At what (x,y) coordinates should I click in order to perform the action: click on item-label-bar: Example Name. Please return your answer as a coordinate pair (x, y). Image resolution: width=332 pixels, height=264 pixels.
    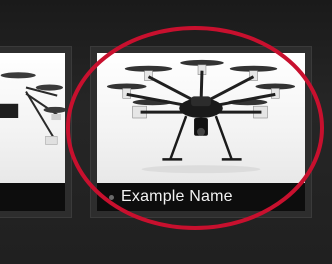
    Looking at the image, I should click on (201, 197).